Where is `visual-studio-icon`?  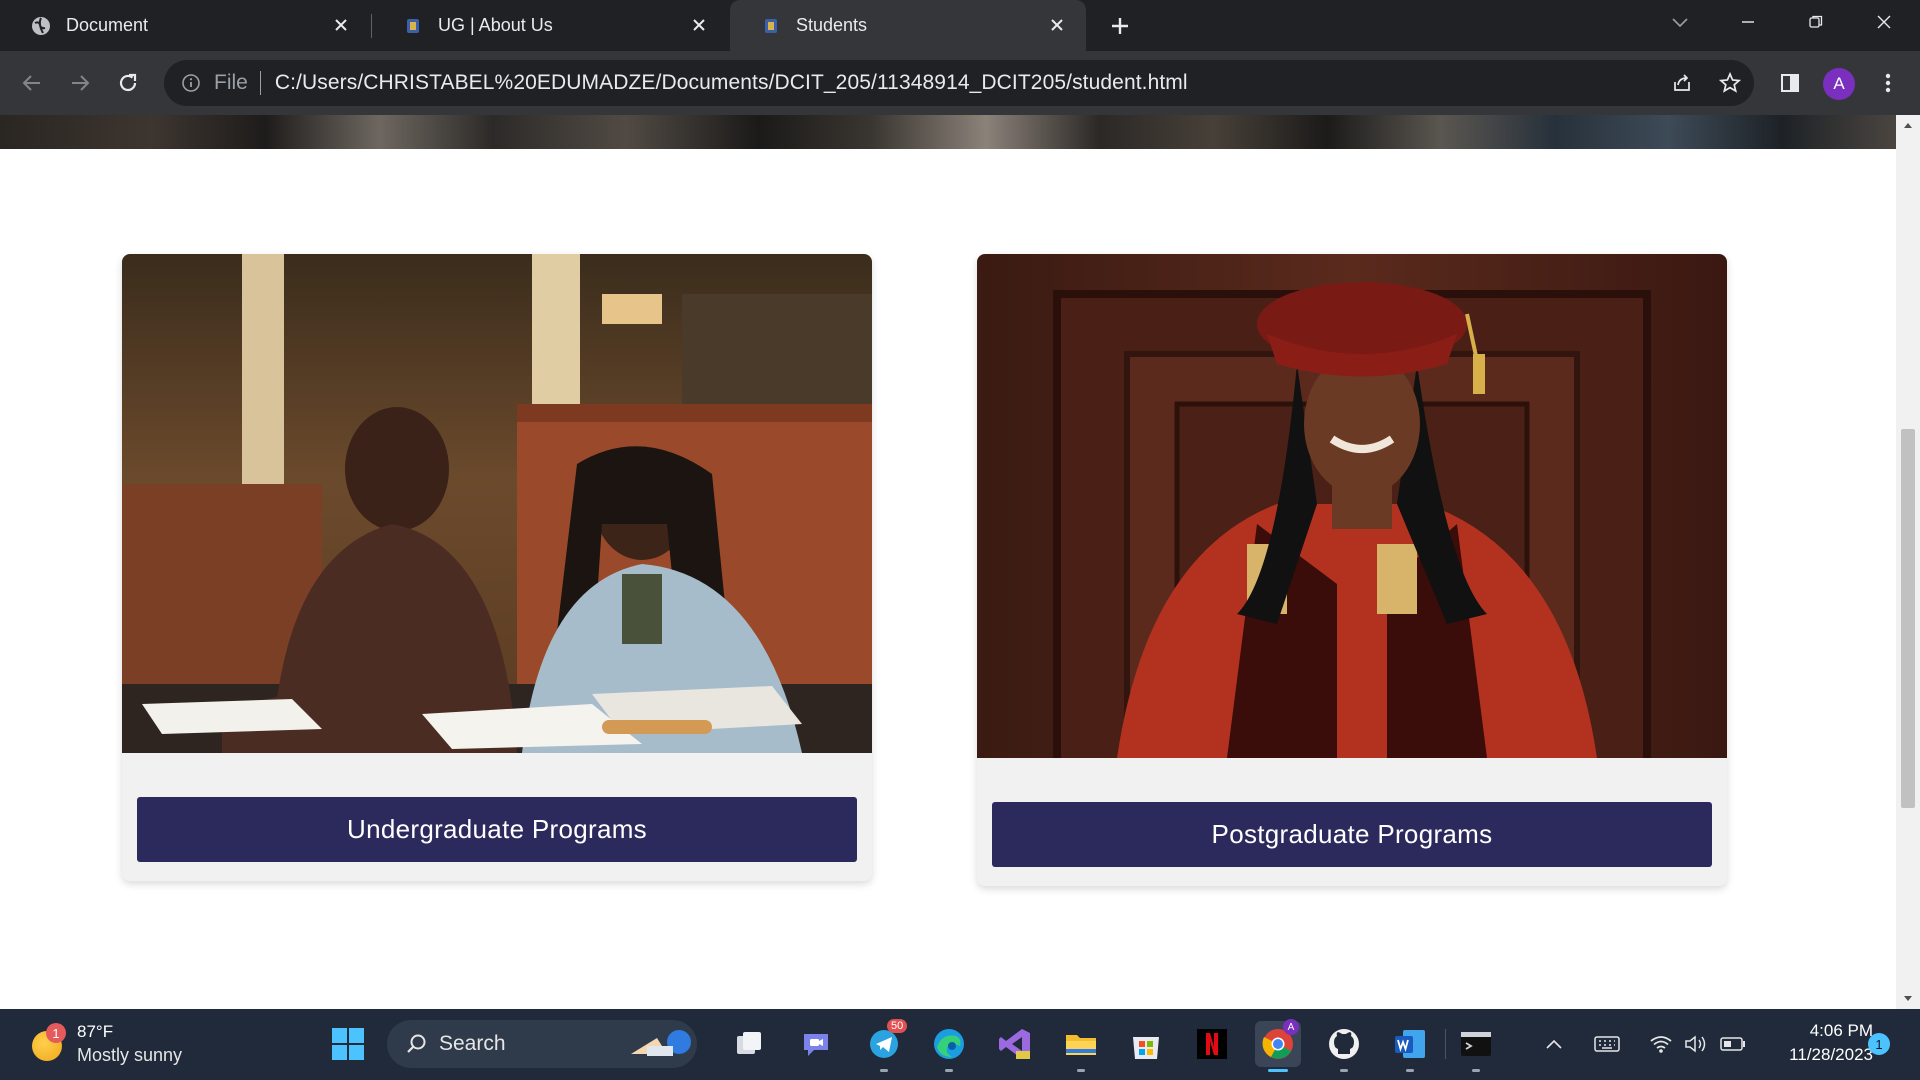
visual-studio-icon is located at coordinates (1014, 1044).